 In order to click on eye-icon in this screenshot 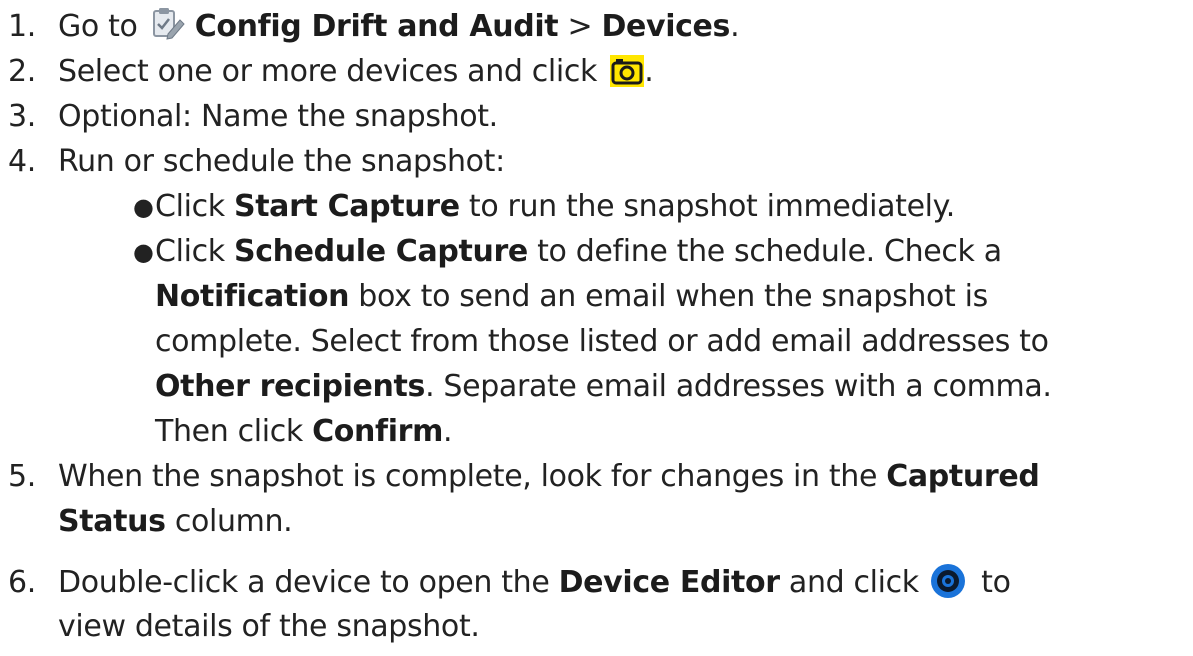, I will do `click(948, 586)`.